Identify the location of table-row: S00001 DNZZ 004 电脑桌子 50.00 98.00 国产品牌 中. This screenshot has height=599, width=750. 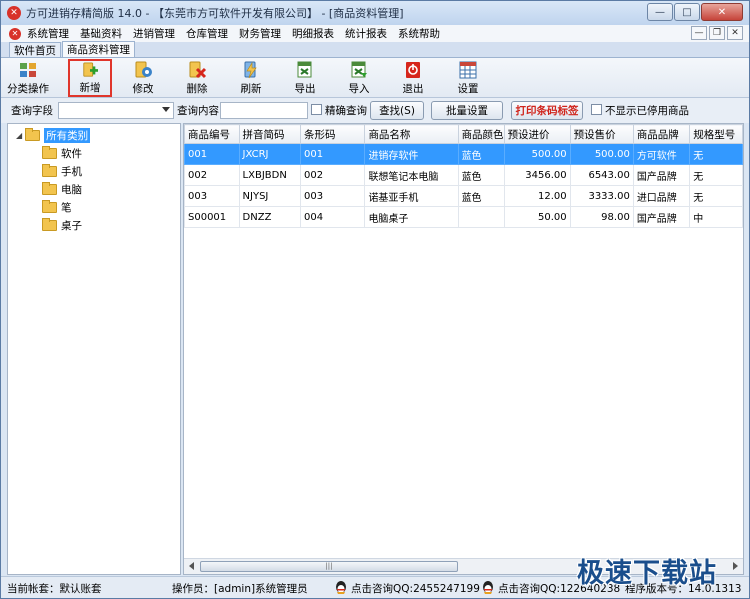
(463, 217).